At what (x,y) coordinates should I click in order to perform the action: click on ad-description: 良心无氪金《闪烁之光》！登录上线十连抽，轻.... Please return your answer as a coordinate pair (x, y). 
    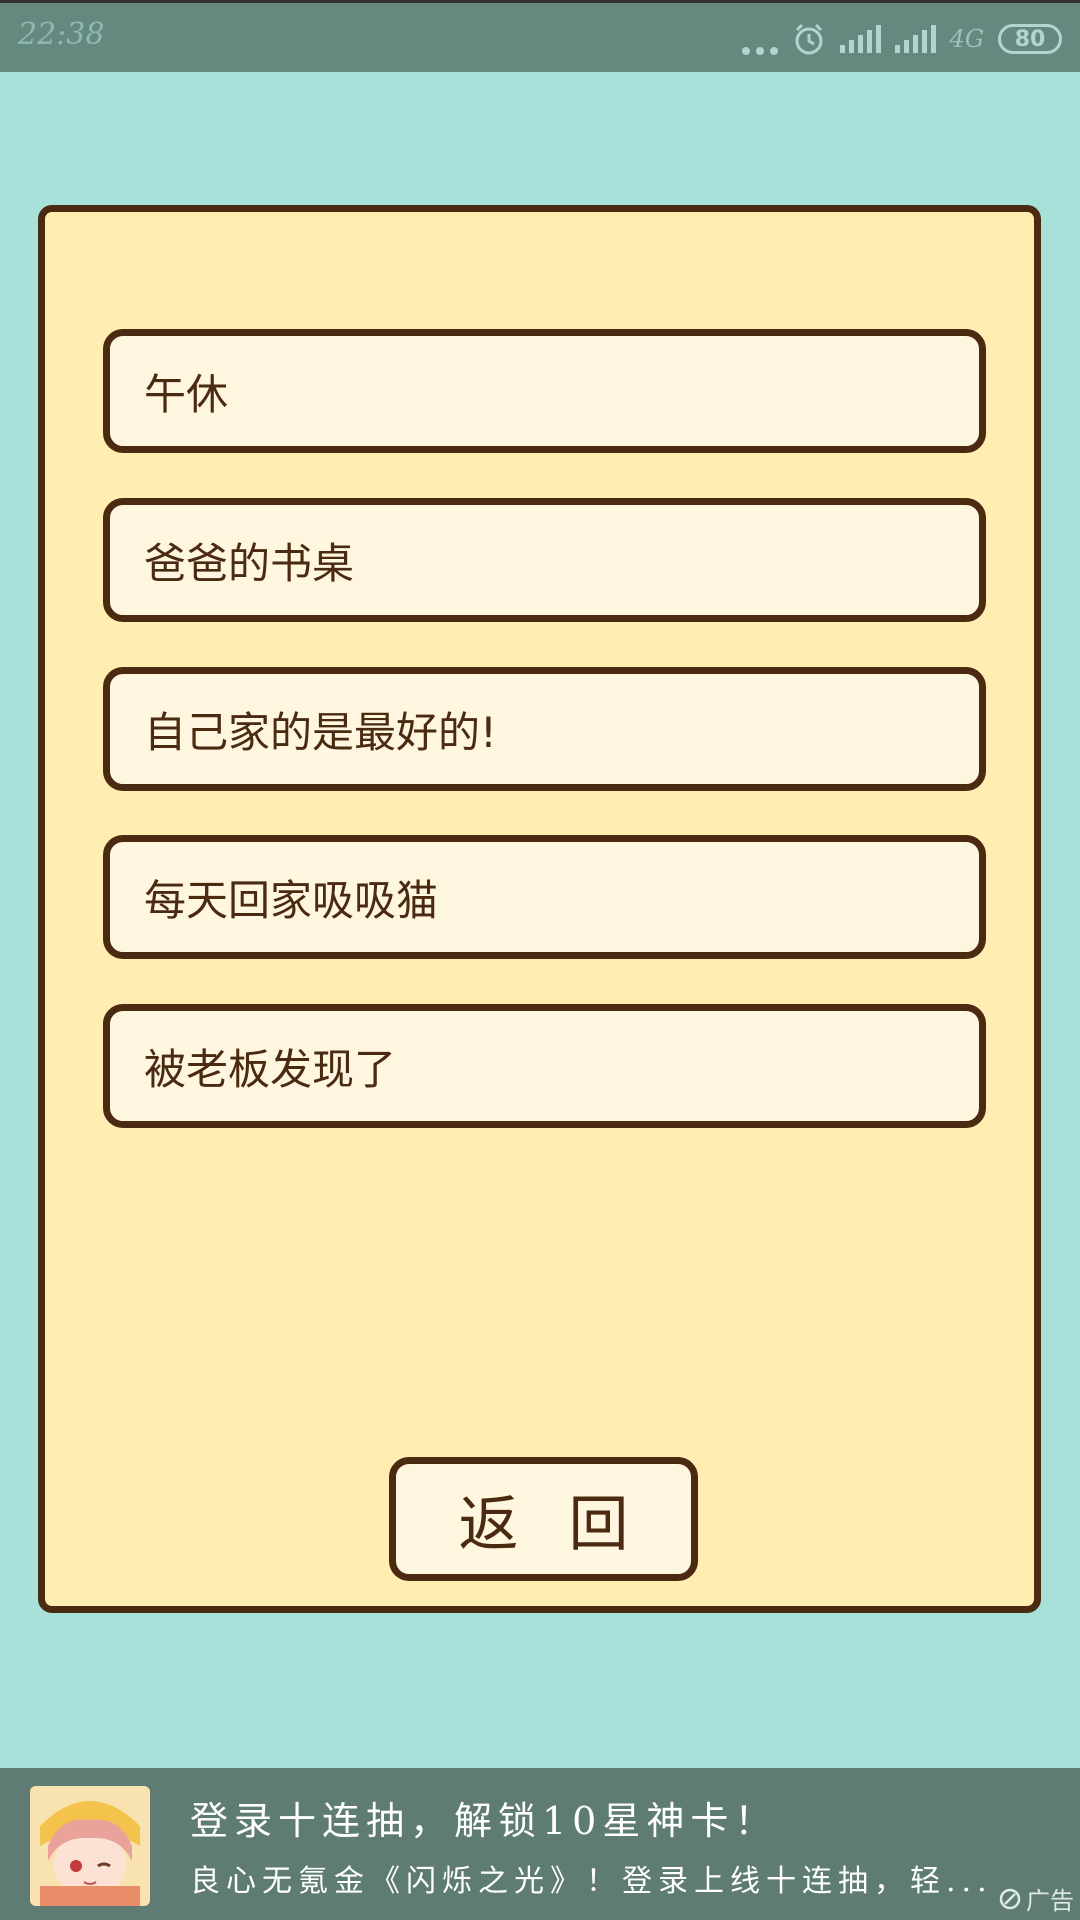
    Looking at the image, I should click on (615, 1878).